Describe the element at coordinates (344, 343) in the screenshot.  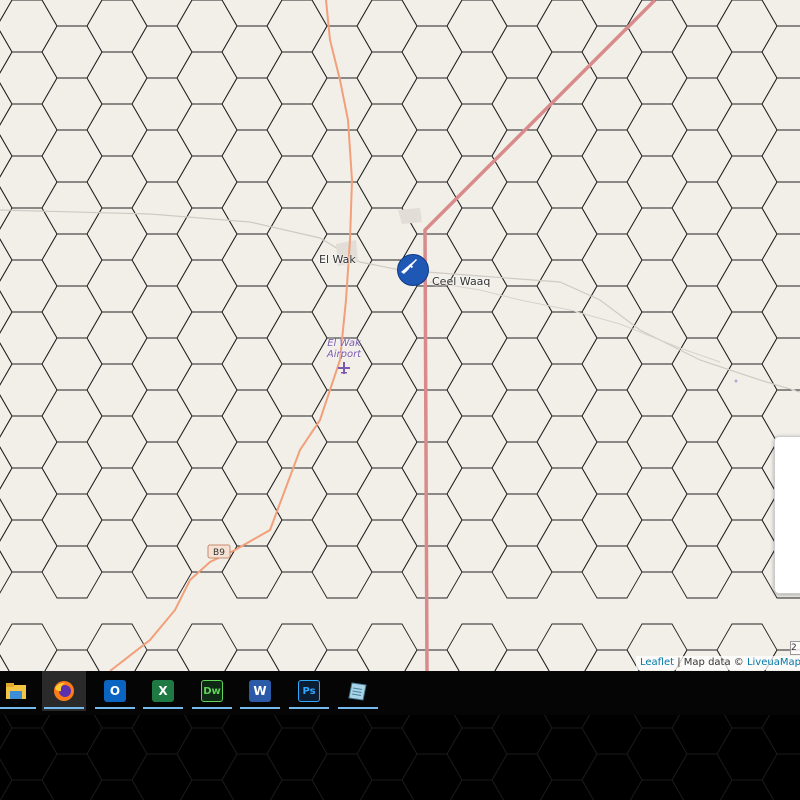
I see `airport-label-line1: El Wak` at that location.